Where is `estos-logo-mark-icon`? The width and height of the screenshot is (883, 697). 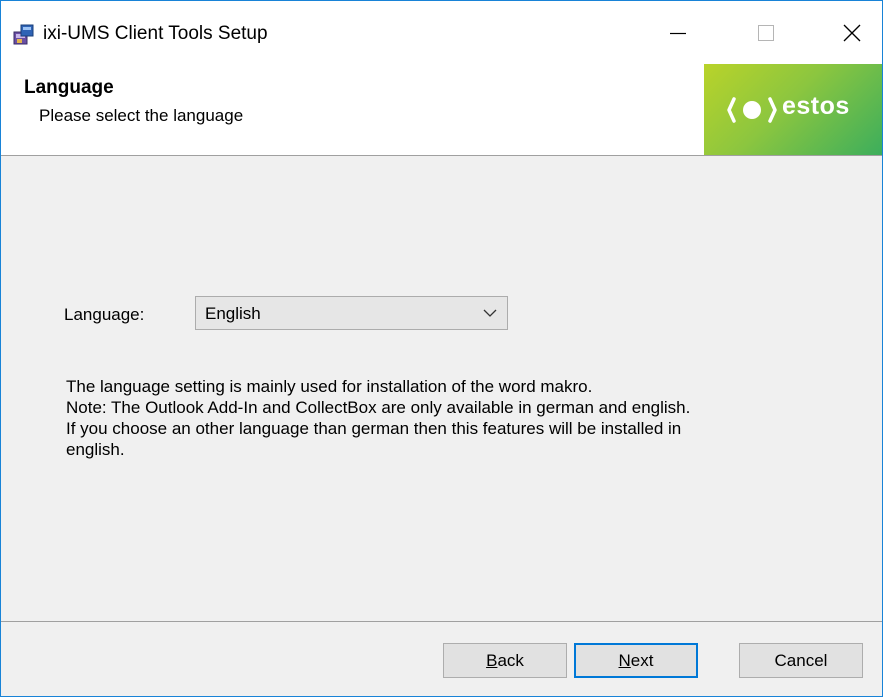
estos-logo-mark-icon is located at coordinates (752, 110).